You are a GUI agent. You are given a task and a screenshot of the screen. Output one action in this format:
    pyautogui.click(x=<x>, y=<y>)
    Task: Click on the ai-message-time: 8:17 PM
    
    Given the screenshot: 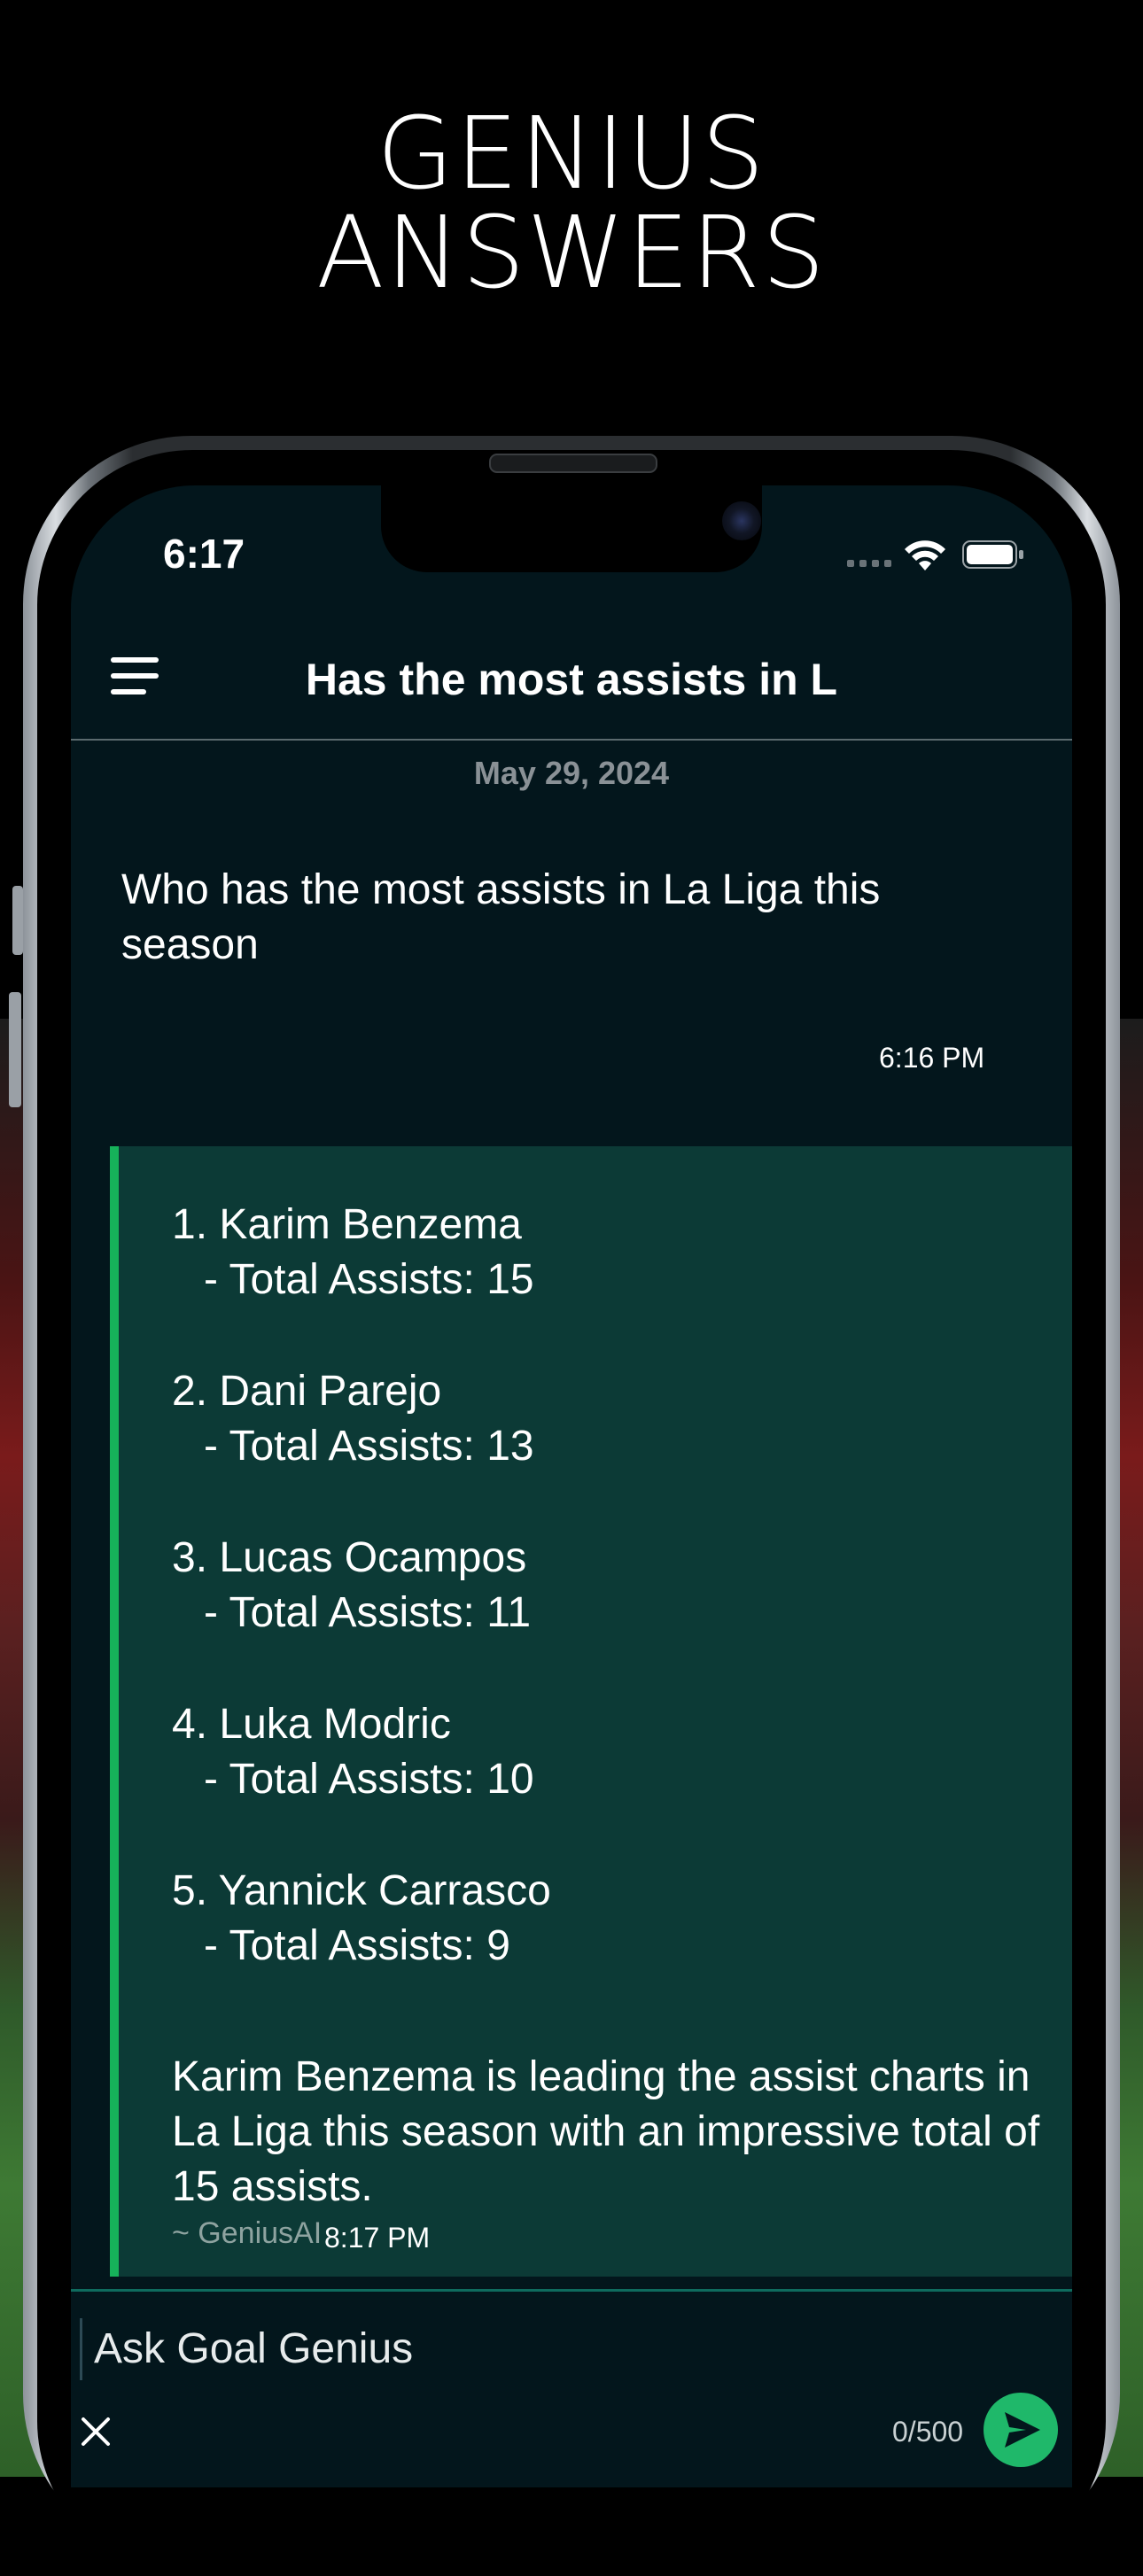 What is the action you would take?
    pyautogui.click(x=377, y=2238)
    